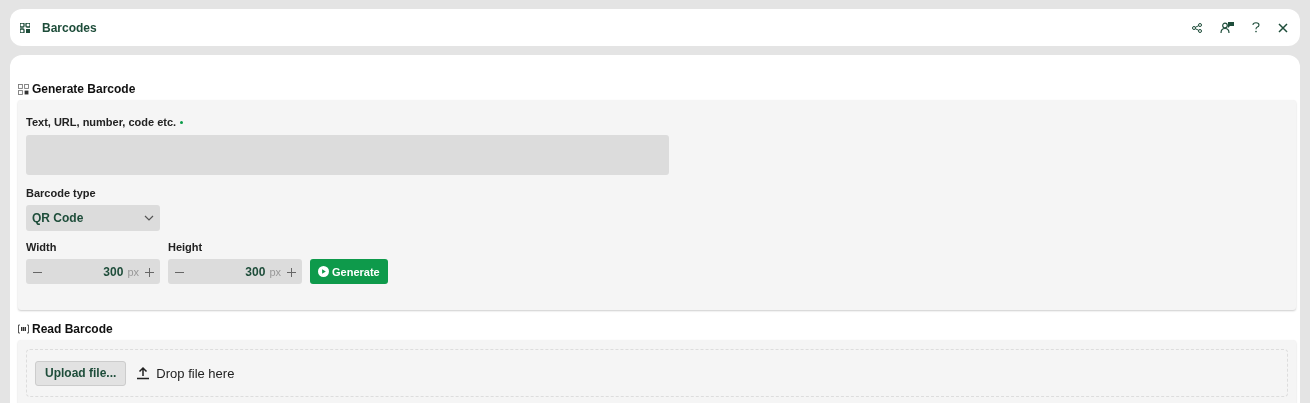  What do you see at coordinates (185, 247) in the screenshot?
I see `field-label: Height` at bounding box center [185, 247].